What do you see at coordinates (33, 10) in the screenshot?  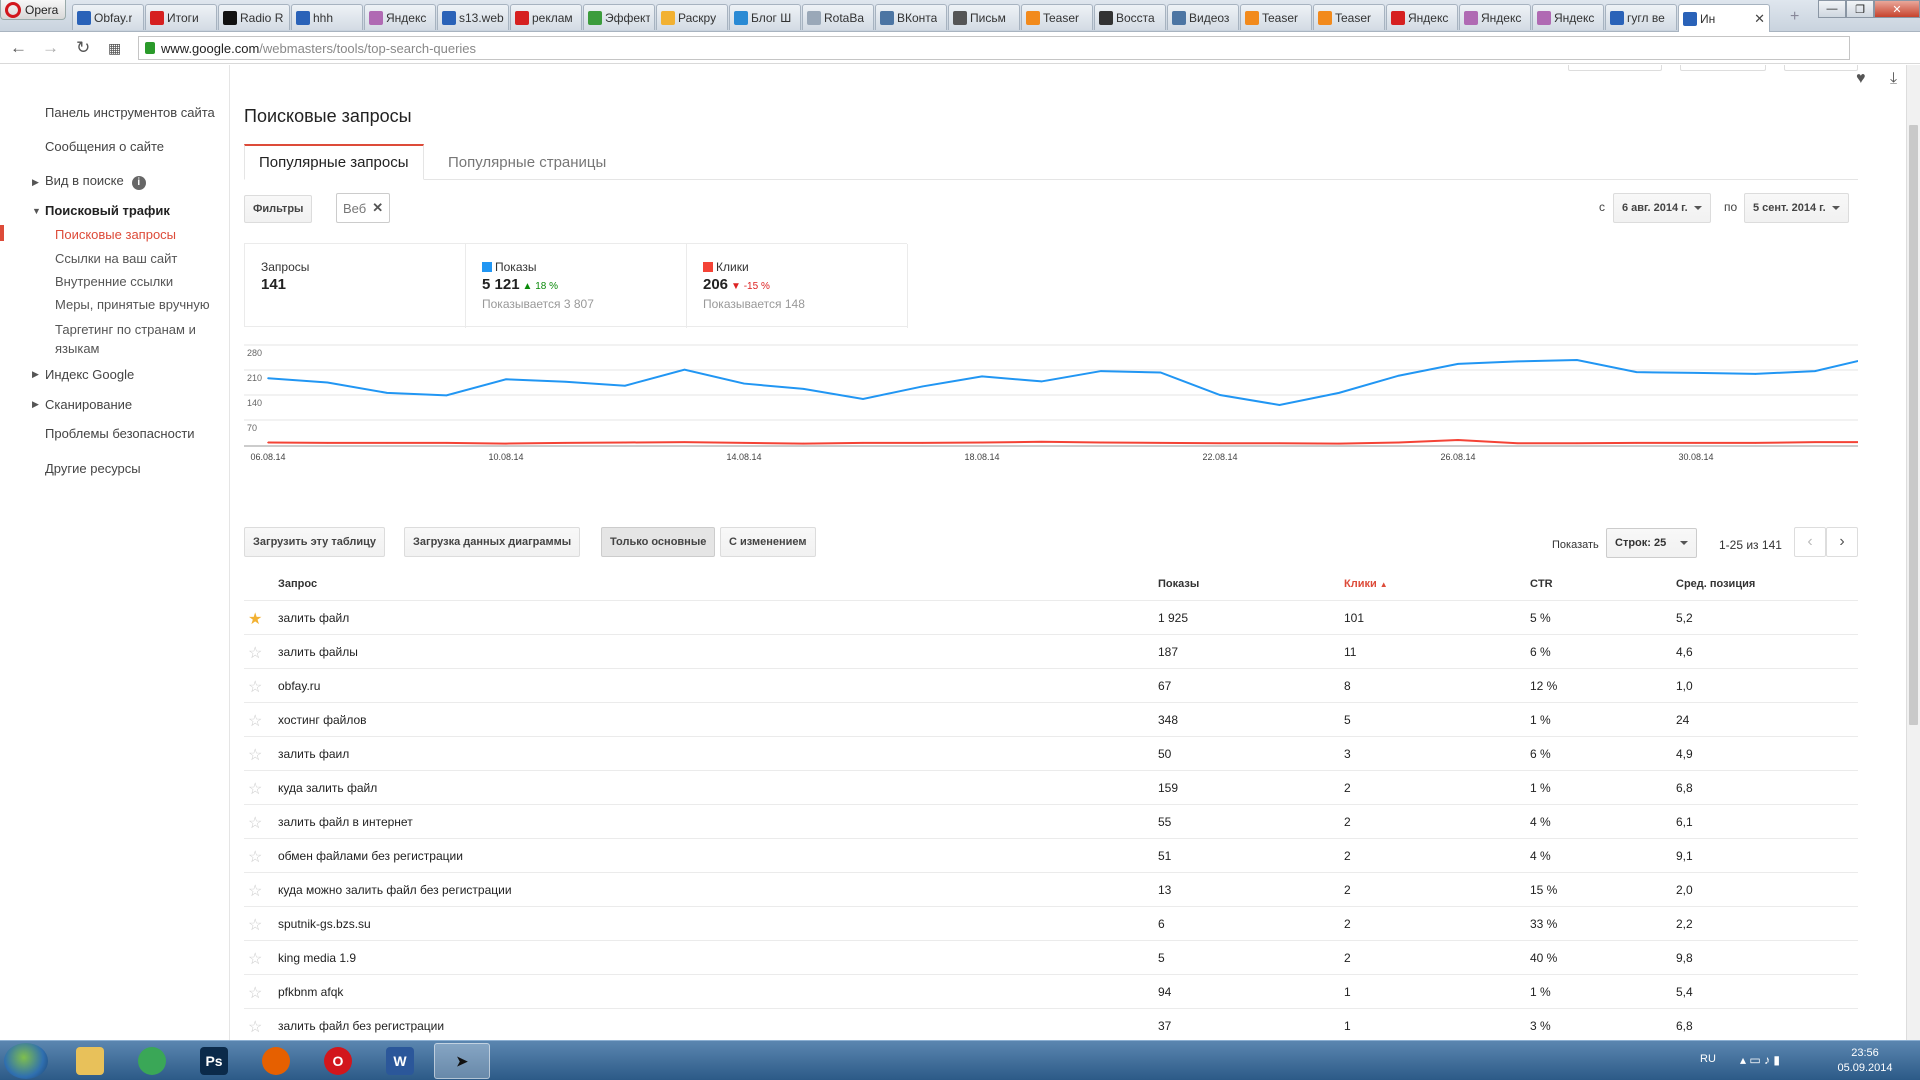 I see `opera-menu-button: Opera` at bounding box center [33, 10].